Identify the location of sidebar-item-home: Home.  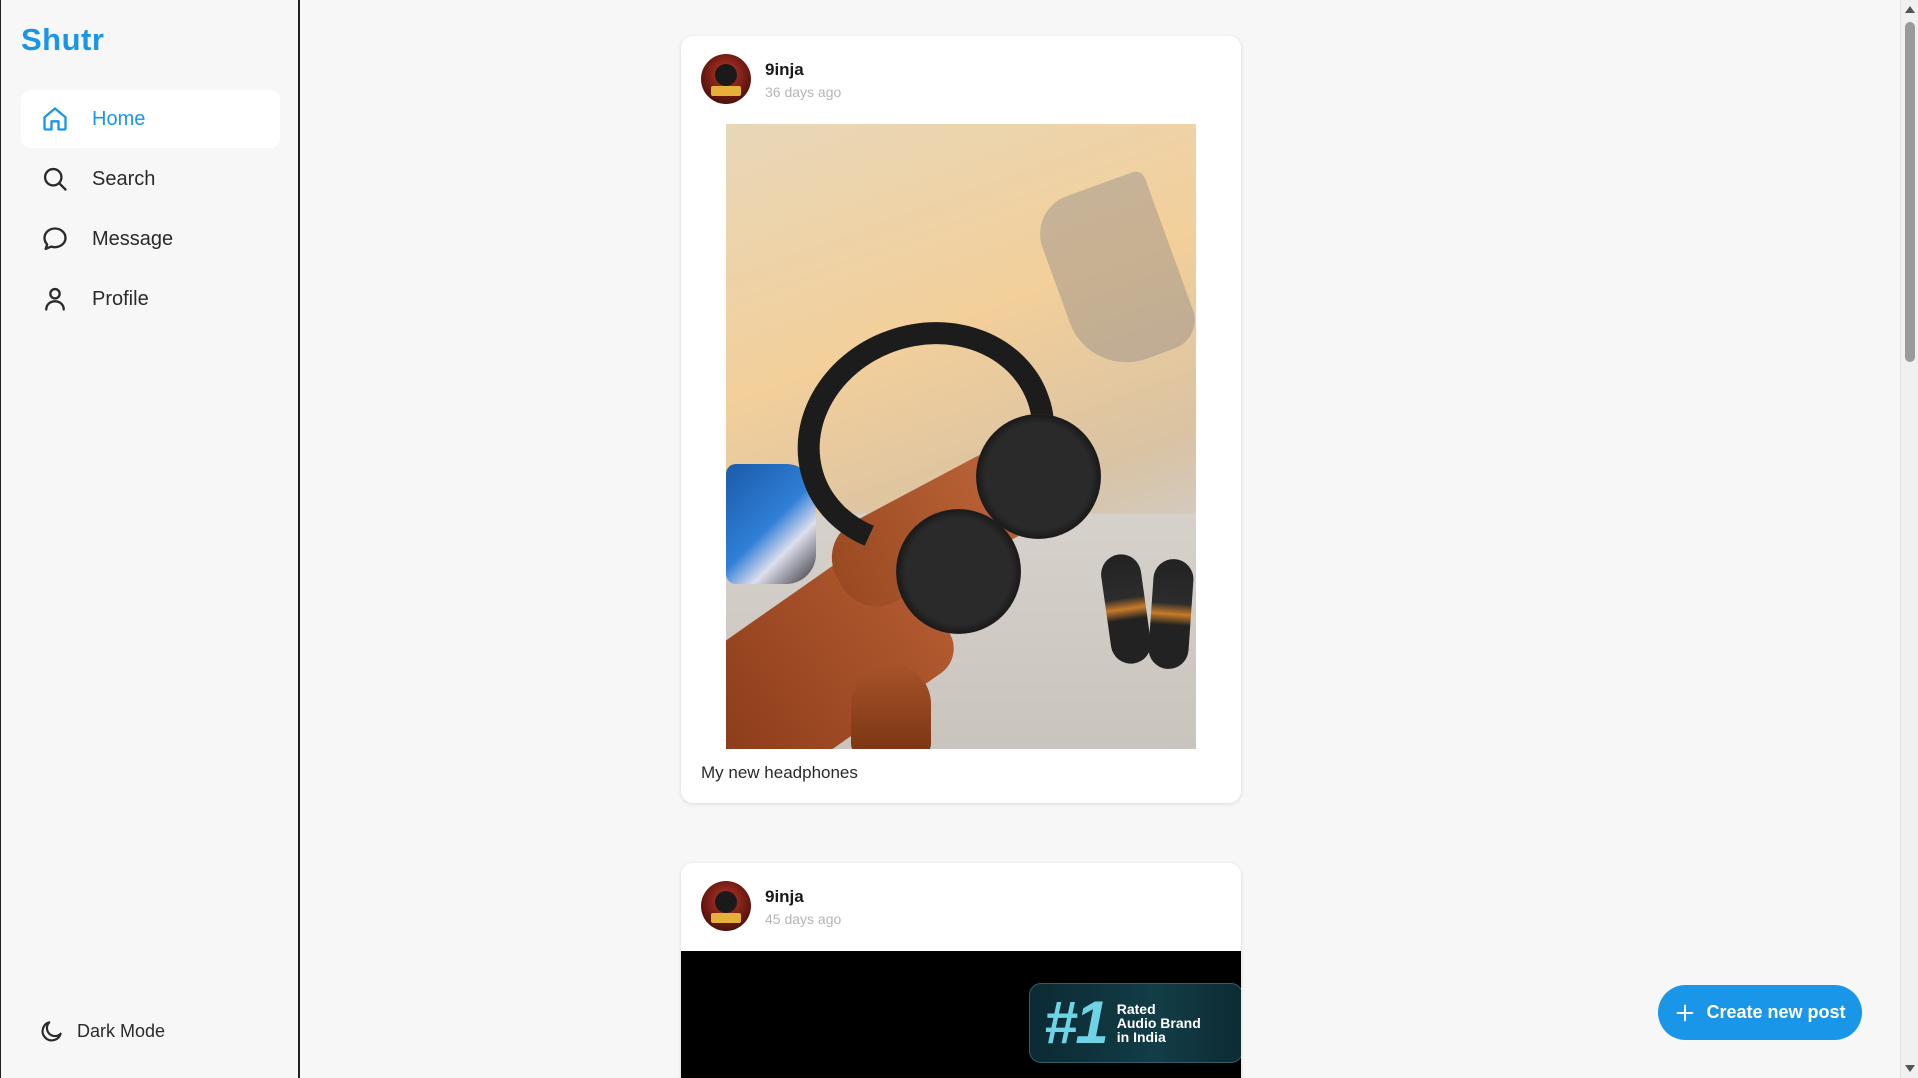
(150, 119).